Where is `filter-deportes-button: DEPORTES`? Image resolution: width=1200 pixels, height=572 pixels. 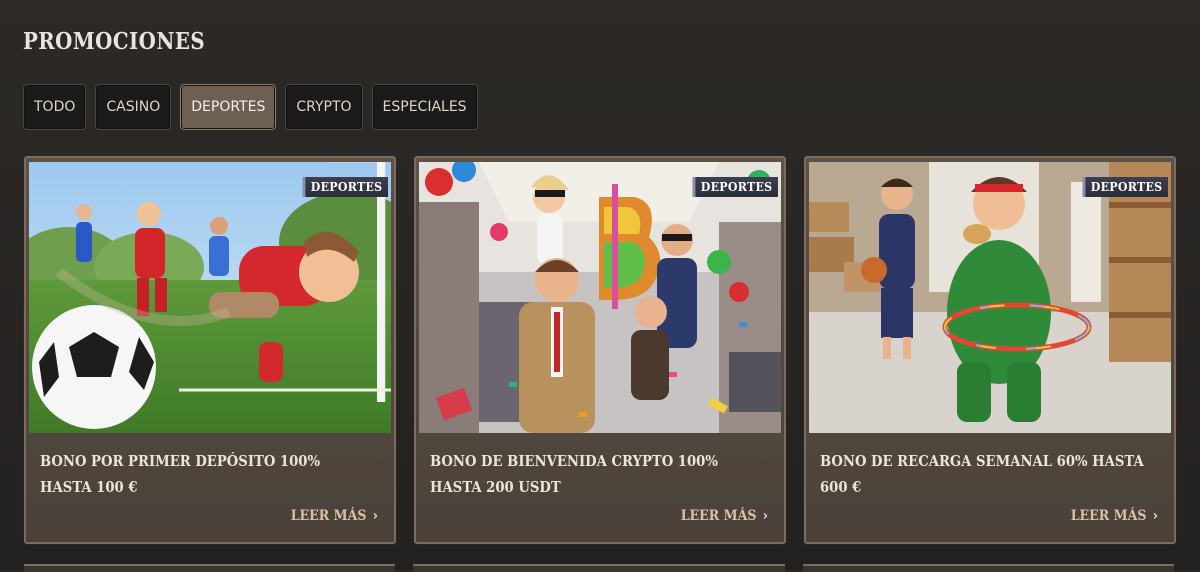
filter-deportes-button: DEPORTES is located at coordinates (228, 107).